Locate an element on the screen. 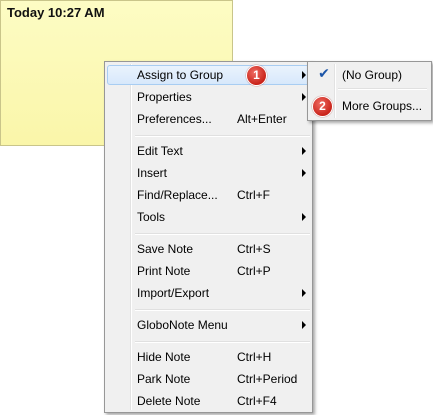 The height and width of the screenshot is (415, 433). menu-item-label: Import/Export is located at coordinates (173, 293).